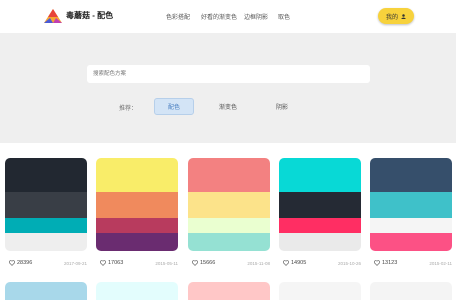  What do you see at coordinates (403, 16) in the screenshot?
I see `user-icon` at bounding box center [403, 16].